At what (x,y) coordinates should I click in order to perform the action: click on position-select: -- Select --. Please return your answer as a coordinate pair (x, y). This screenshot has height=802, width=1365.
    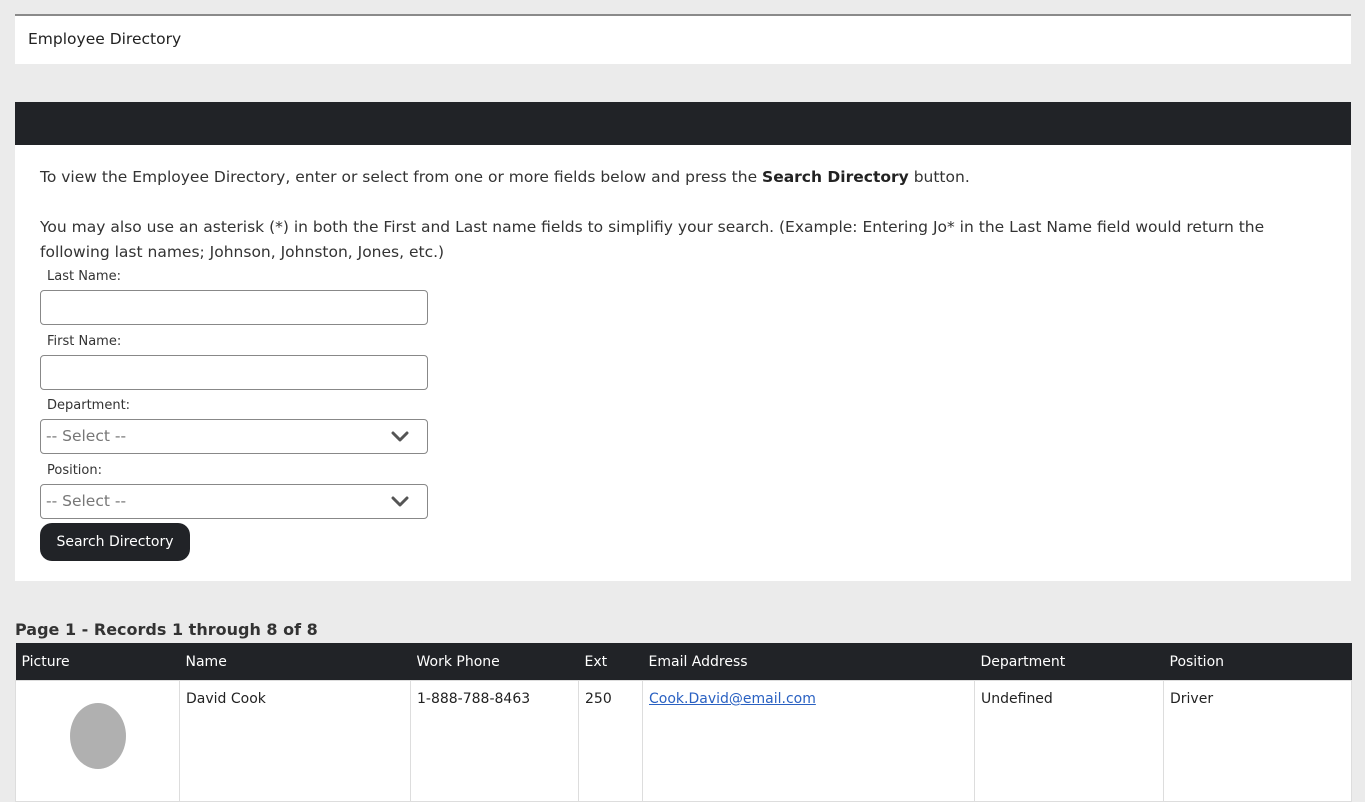
    Looking at the image, I should click on (234, 501).